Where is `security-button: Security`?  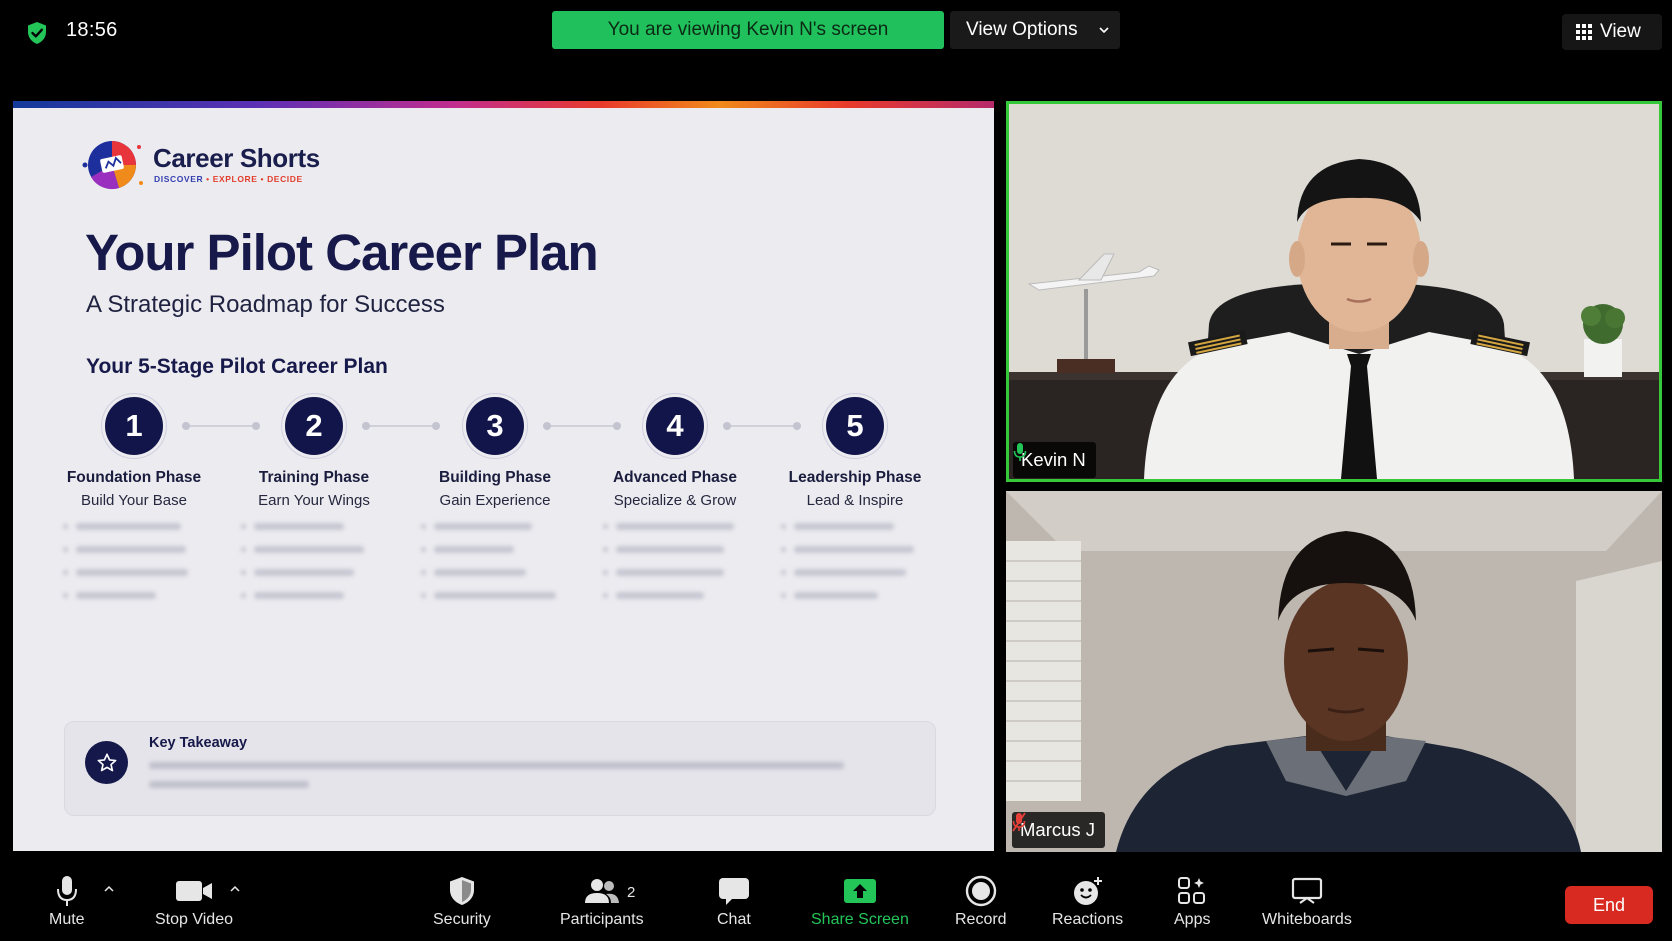 security-button: Security is located at coordinates (462, 901).